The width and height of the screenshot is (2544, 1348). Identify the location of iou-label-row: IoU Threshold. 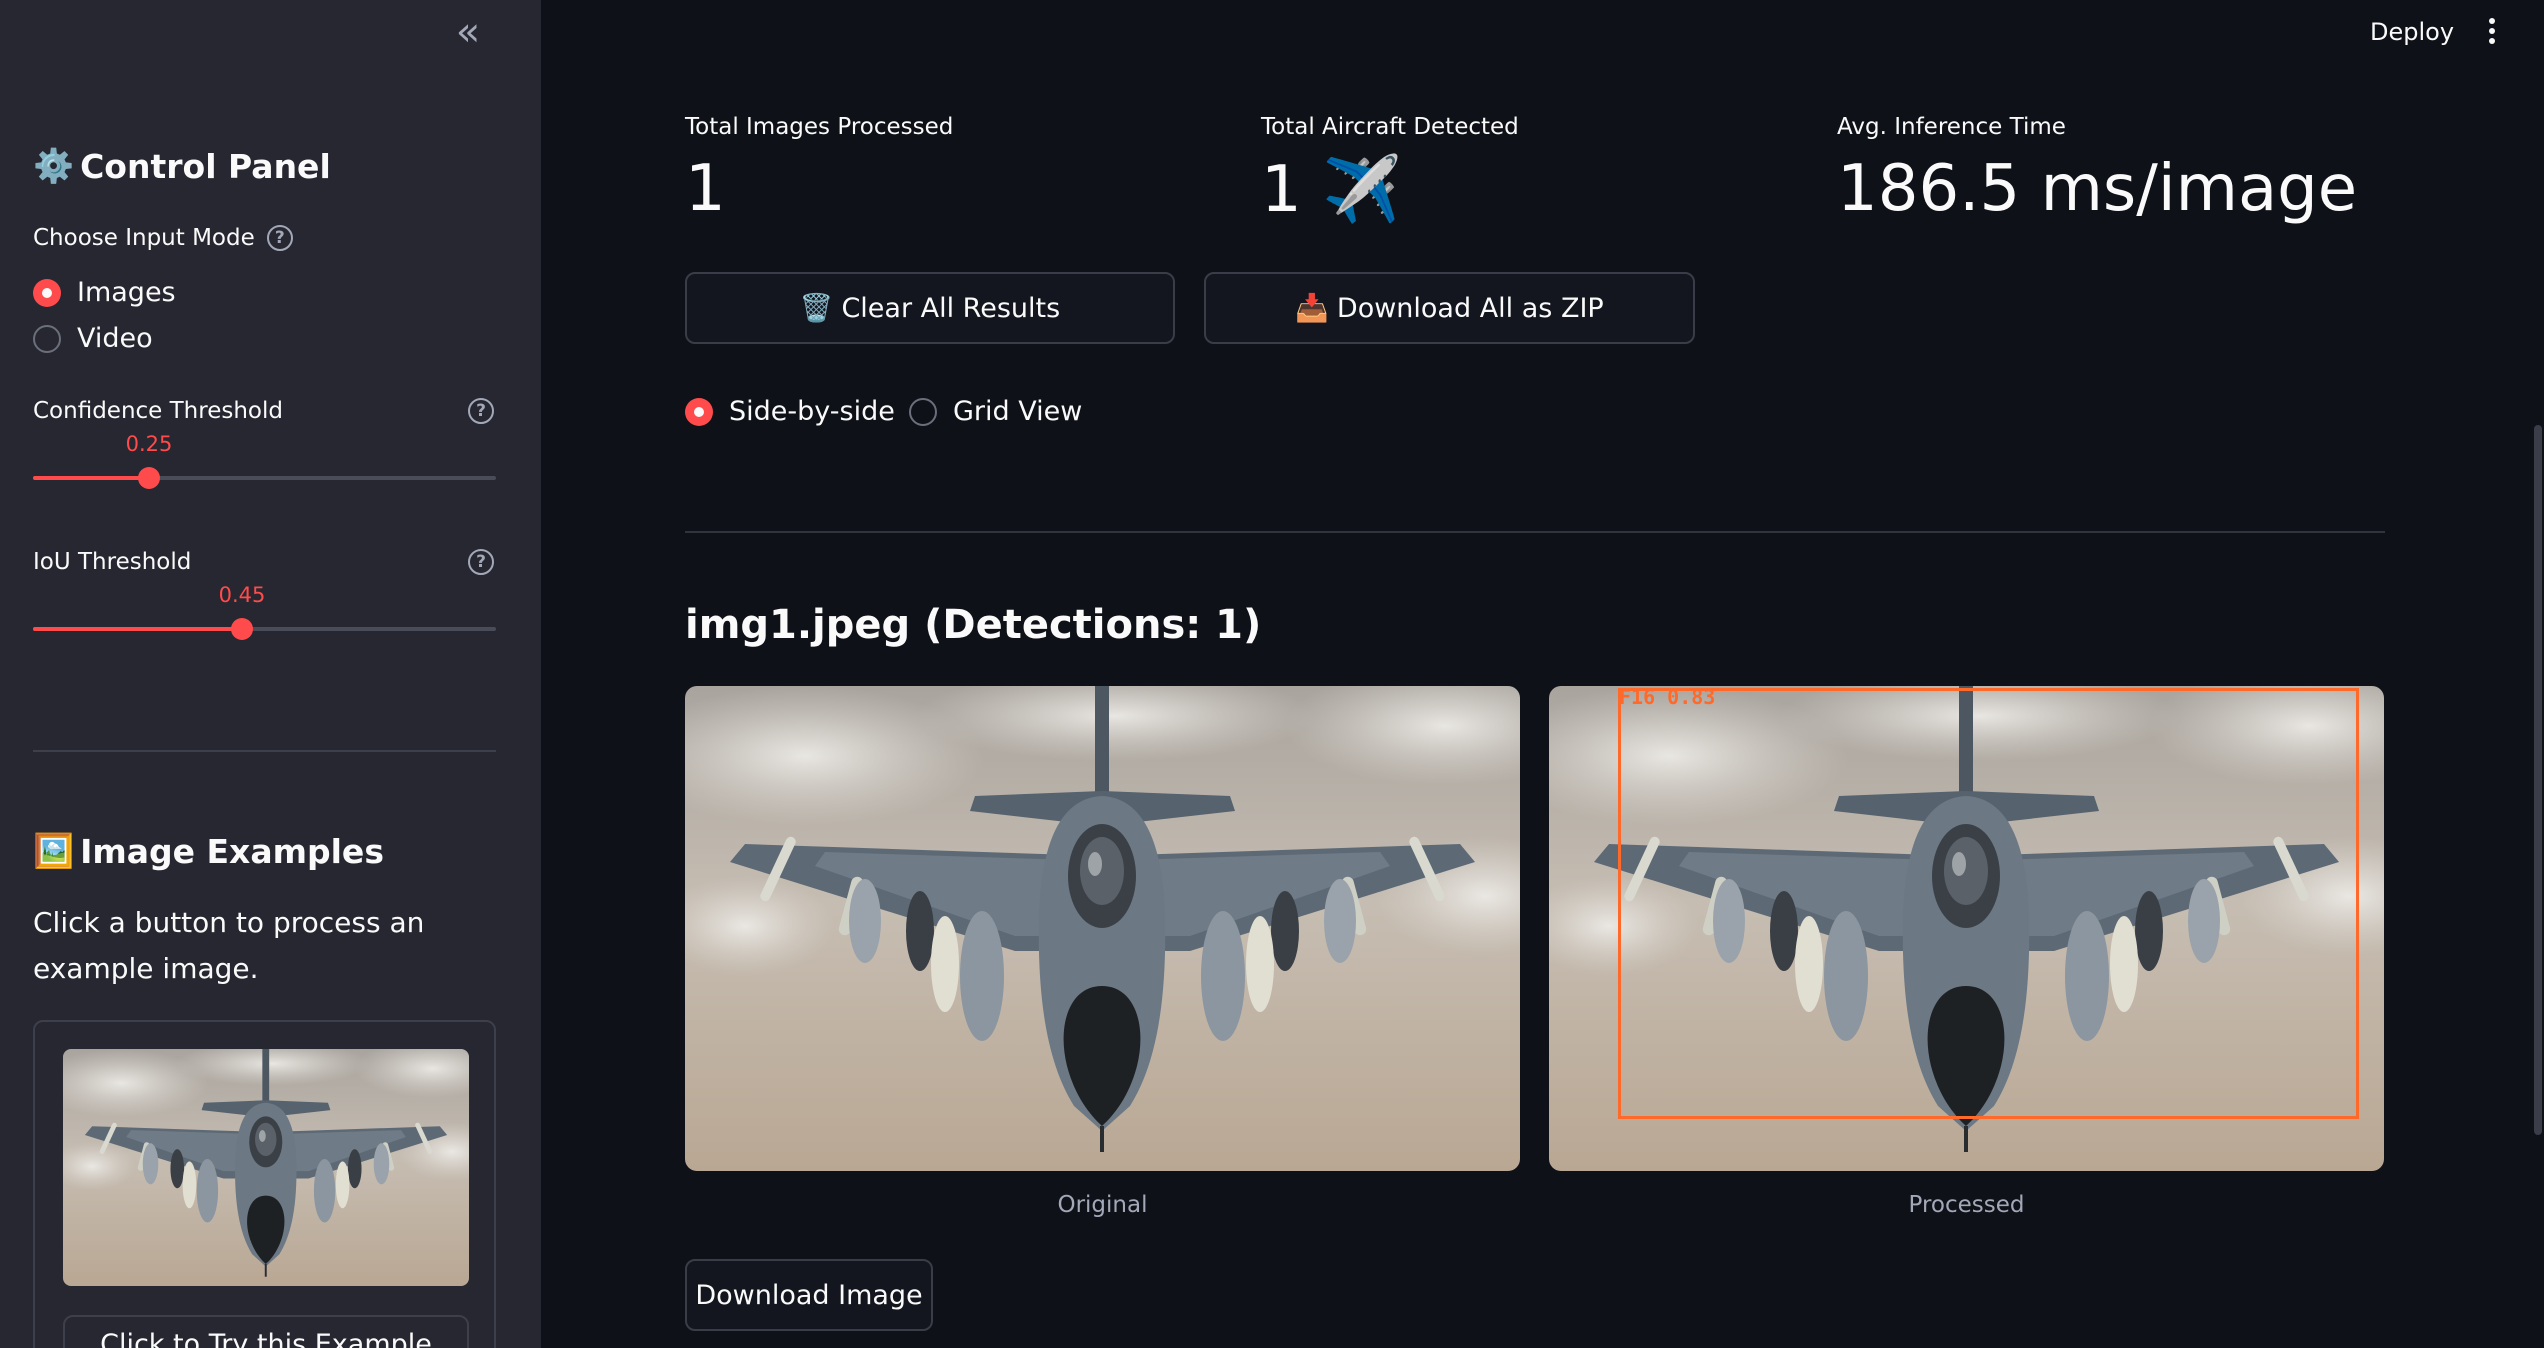
(112, 562).